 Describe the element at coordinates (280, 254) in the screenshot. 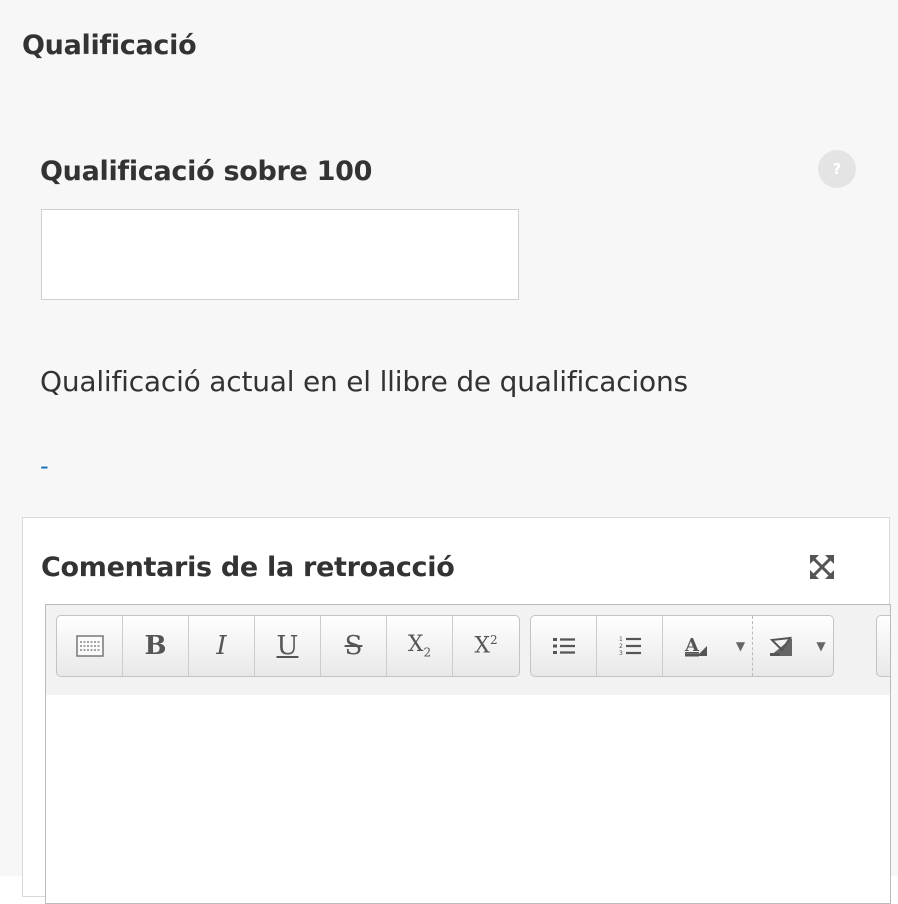

I see `grade-input` at that location.